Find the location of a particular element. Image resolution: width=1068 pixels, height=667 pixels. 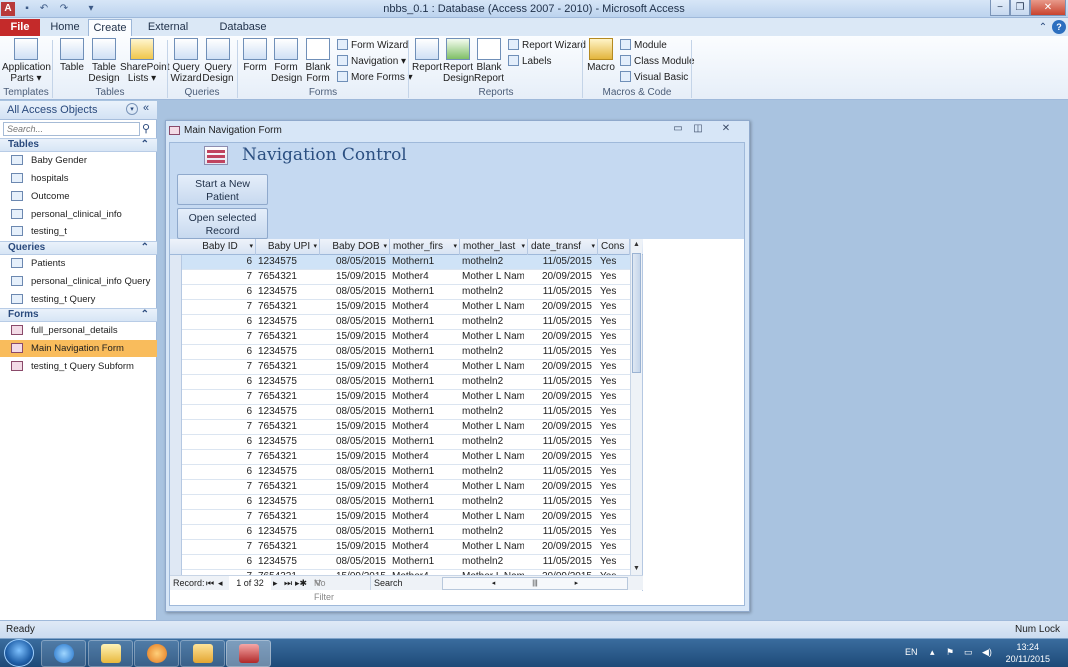

restore-button: ❐ is located at coordinates (1020, 8).